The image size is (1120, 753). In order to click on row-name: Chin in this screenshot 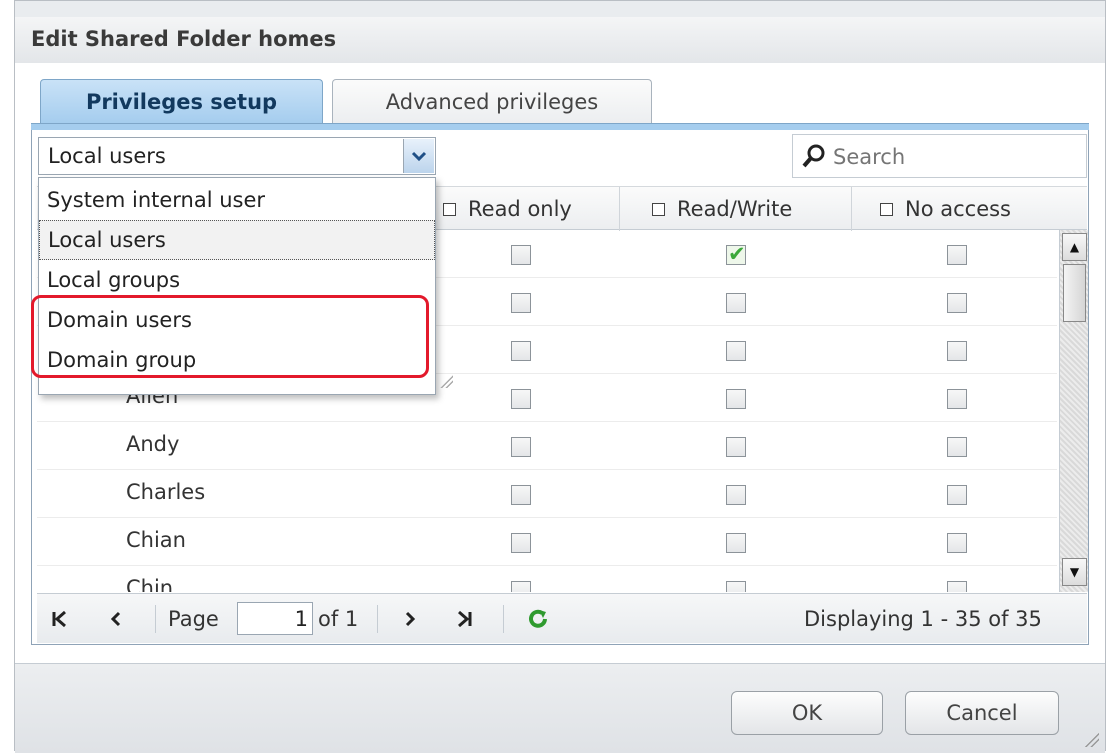, I will do `click(150, 584)`.